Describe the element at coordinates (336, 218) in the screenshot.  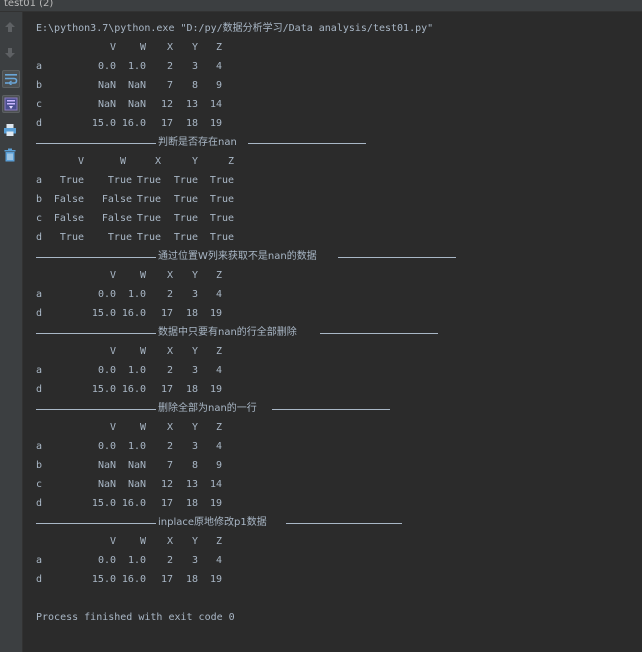
I see `table-row: c False False True True True` at that location.